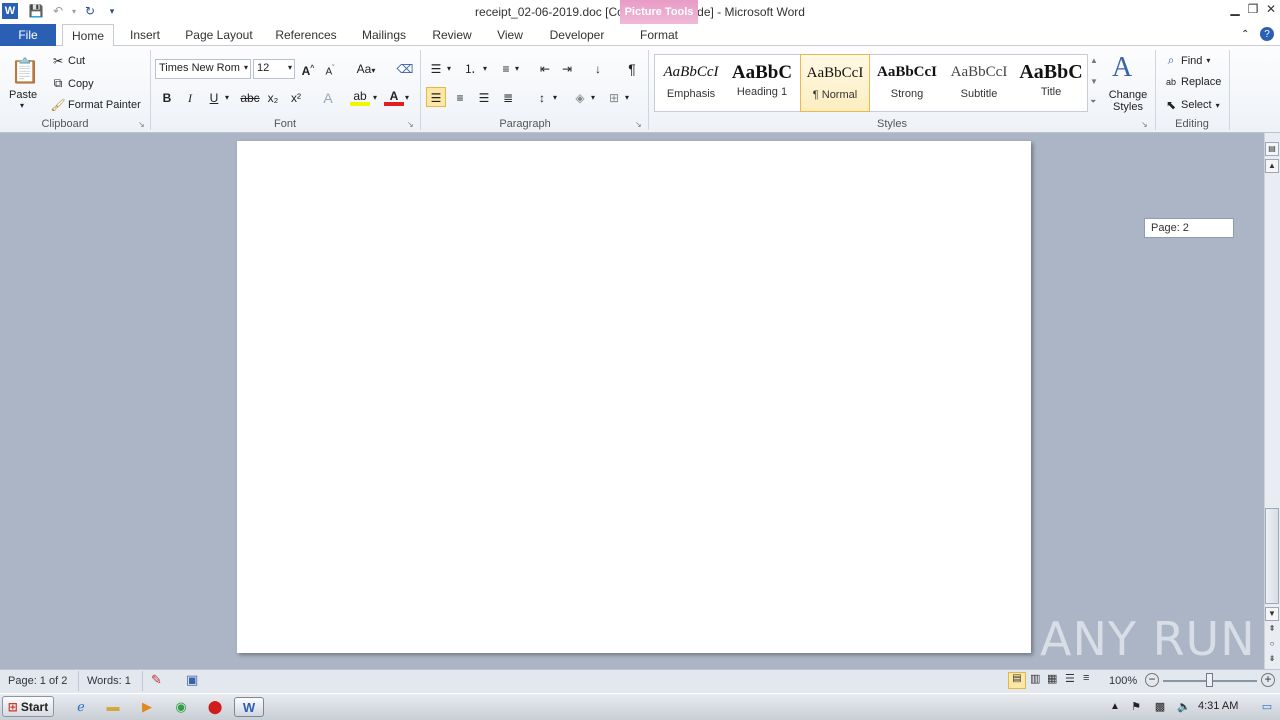  I want to click on help-icon: ?, so click(1267, 34).